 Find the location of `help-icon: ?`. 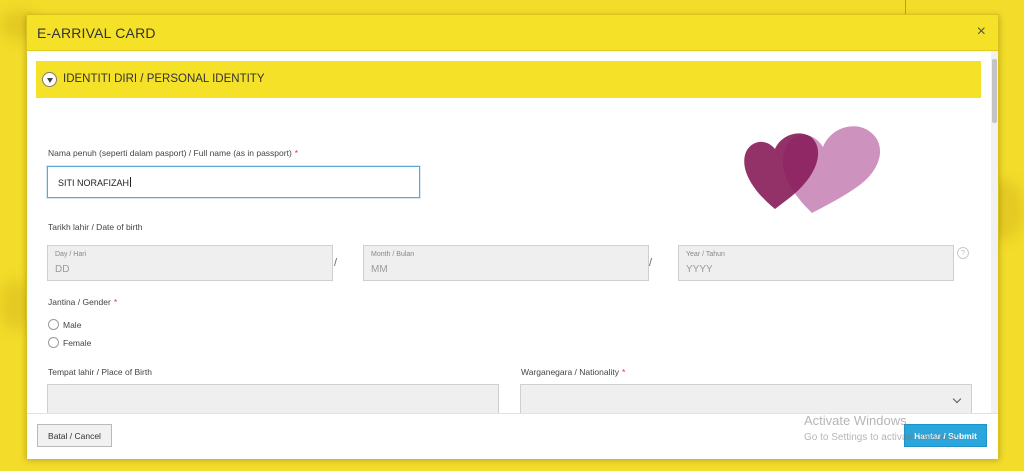

help-icon: ? is located at coordinates (963, 253).